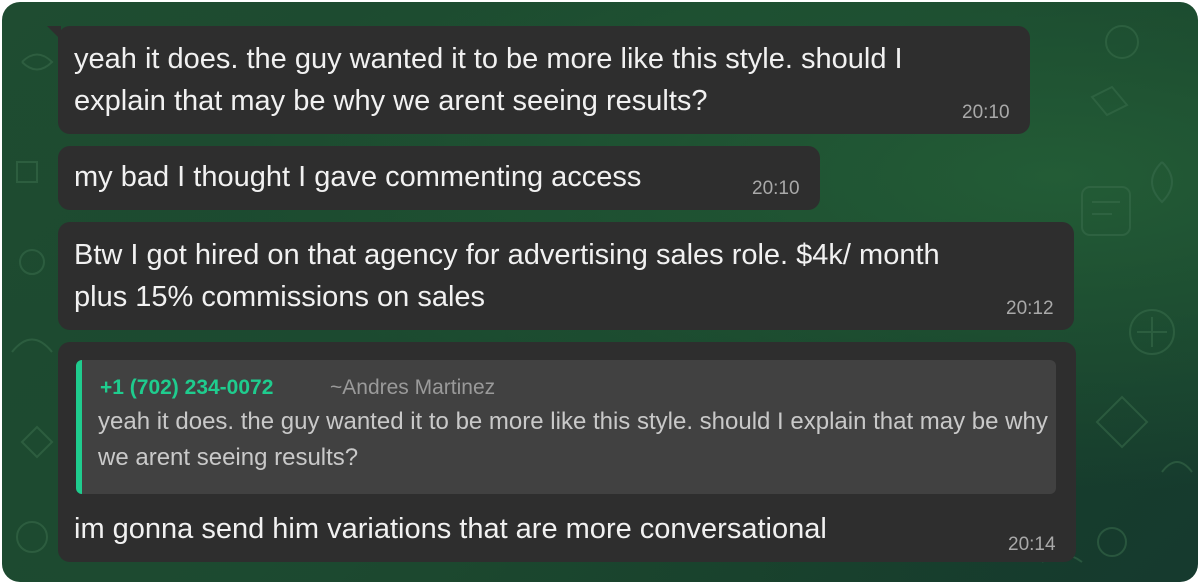 The width and height of the screenshot is (1200, 588). Describe the element at coordinates (1030, 308) in the screenshot. I see `message-timestamp: 20:12` at that location.